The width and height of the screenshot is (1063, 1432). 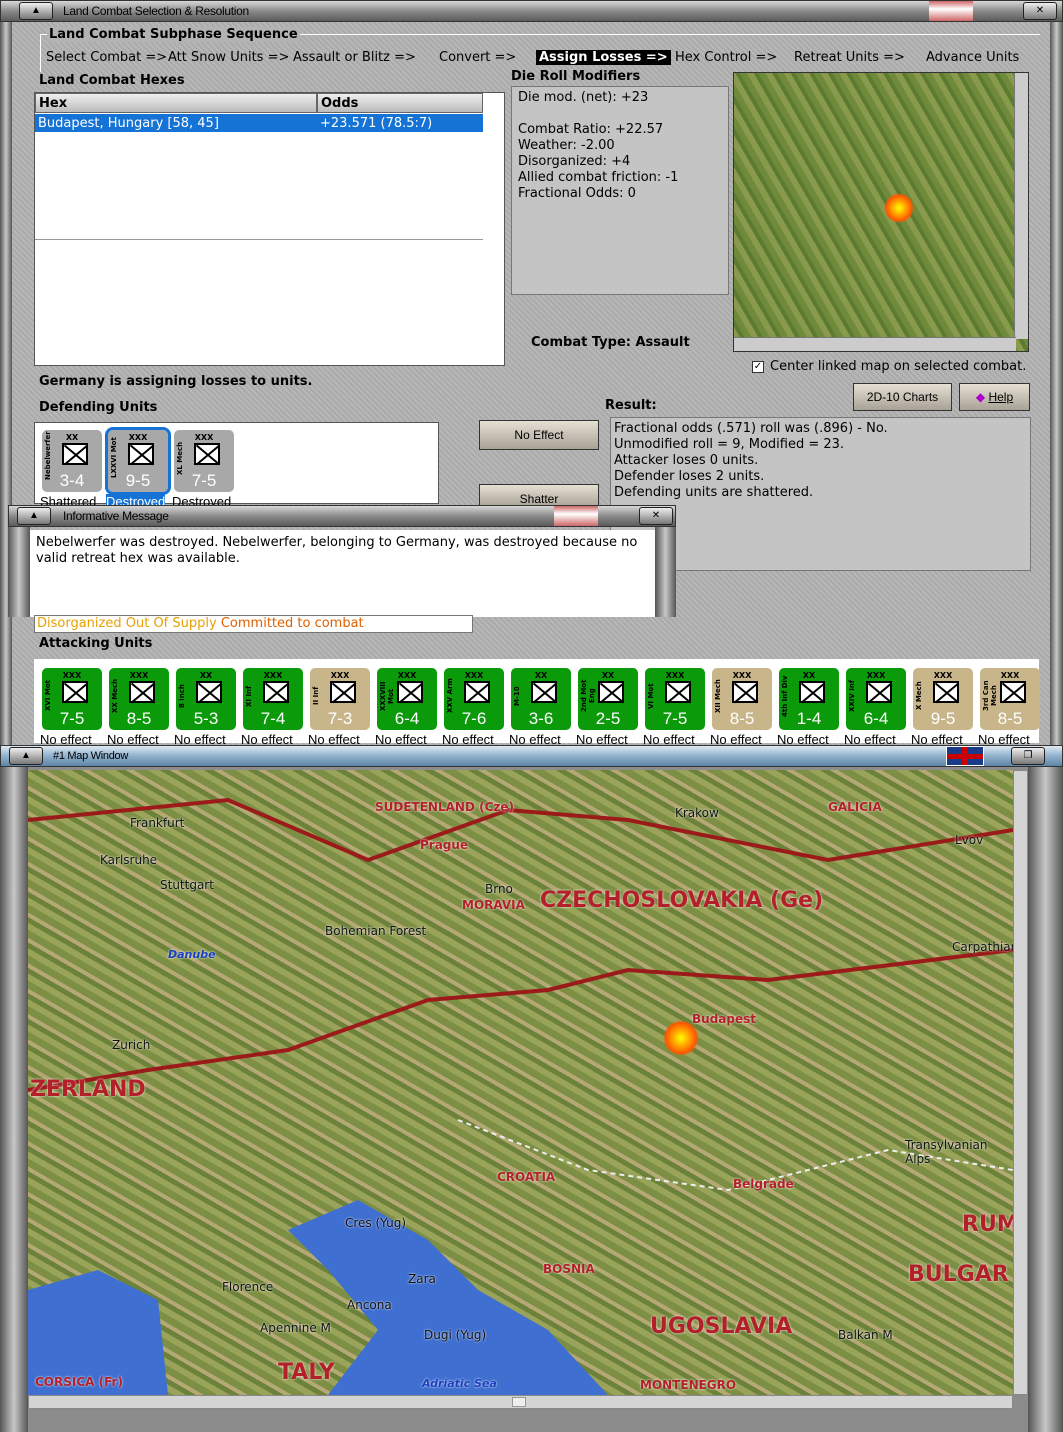 What do you see at coordinates (881, 212) in the screenshot?
I see `linked-mini-map` at bounding box center [881, 212].